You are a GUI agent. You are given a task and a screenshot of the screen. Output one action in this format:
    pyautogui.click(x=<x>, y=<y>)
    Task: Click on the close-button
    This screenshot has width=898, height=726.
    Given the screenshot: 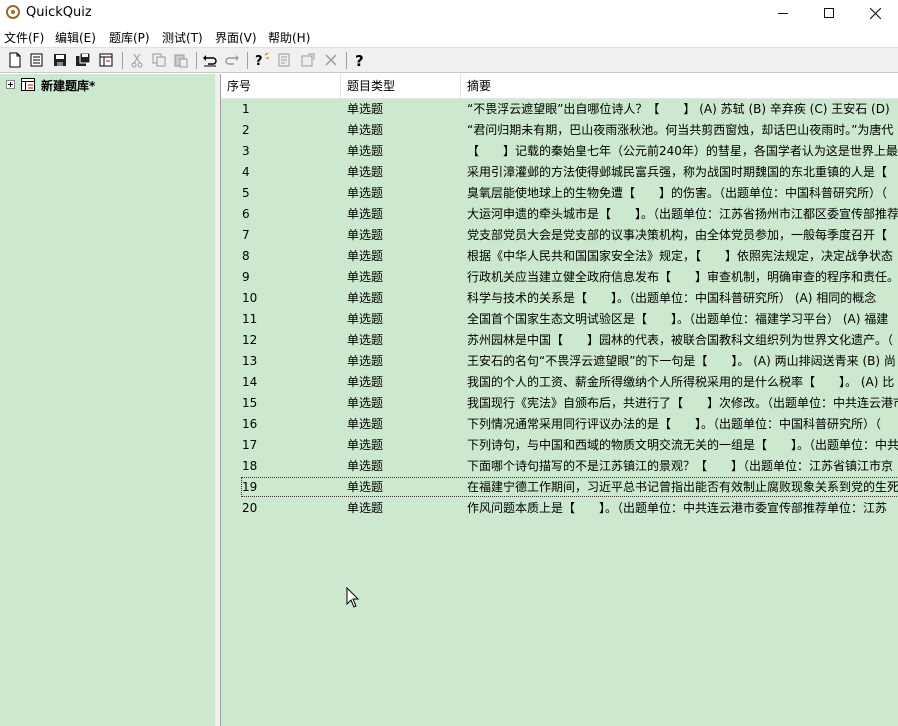 What is the action you would take?
    pyautogui.click(x=875, y=13)
    